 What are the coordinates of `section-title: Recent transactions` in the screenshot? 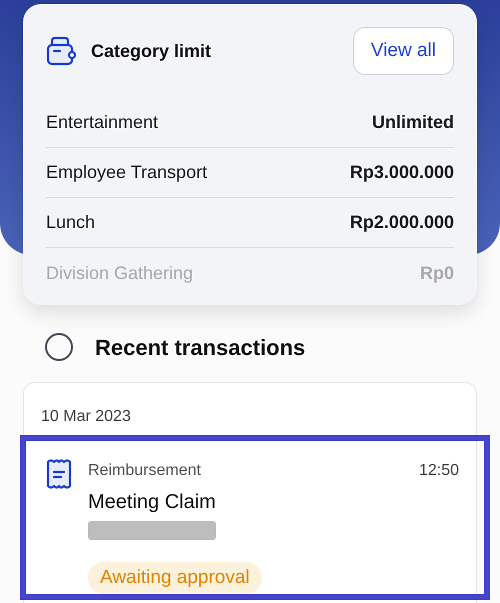 It's located at (200, 348).